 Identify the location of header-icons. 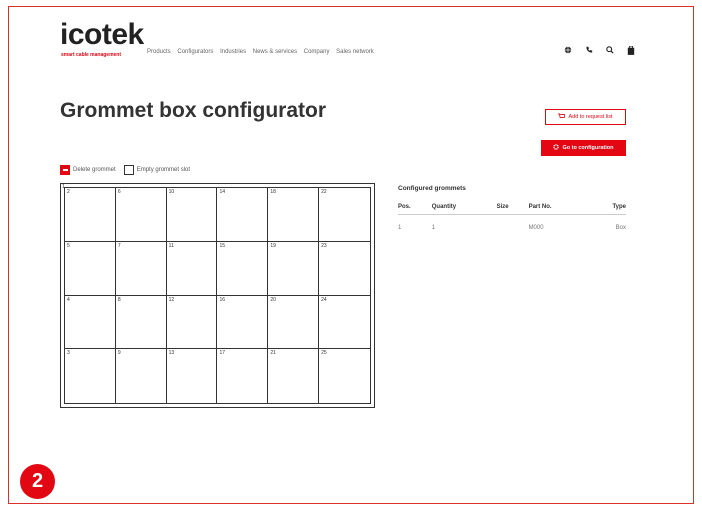
(599, 50).